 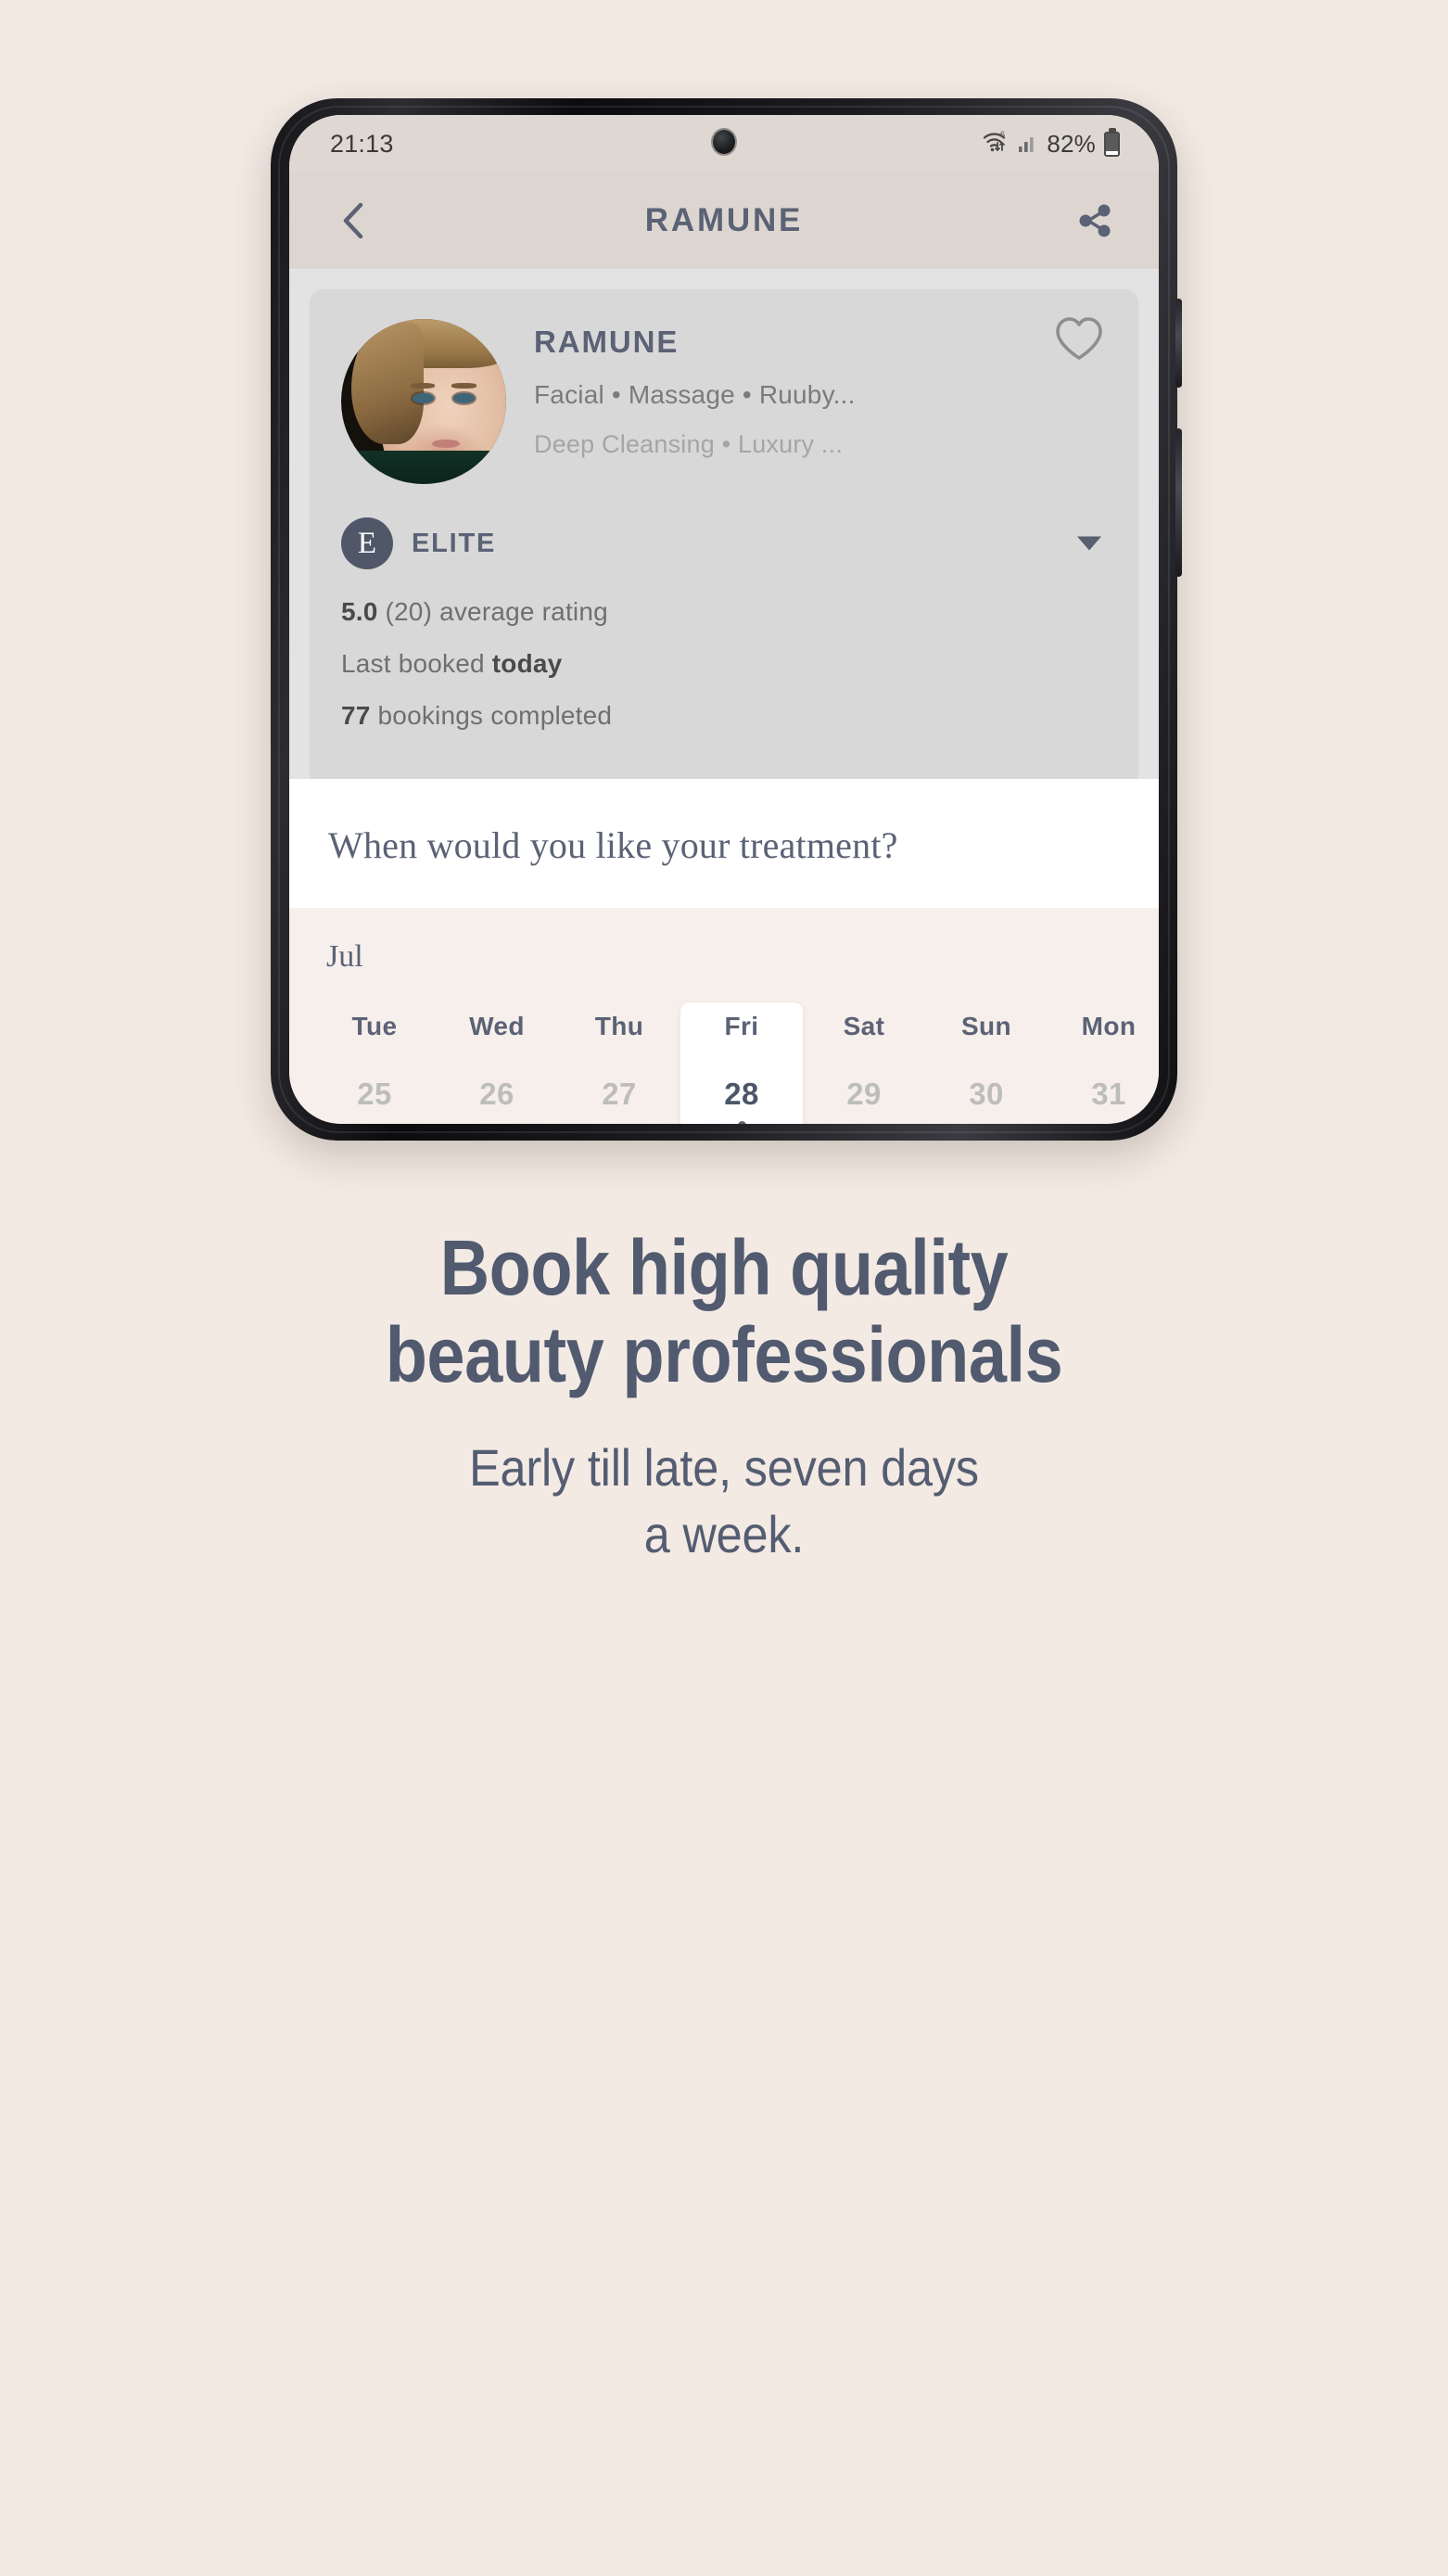 I want to click on day-cell: Wed 26, so click(x=497, y=1063).